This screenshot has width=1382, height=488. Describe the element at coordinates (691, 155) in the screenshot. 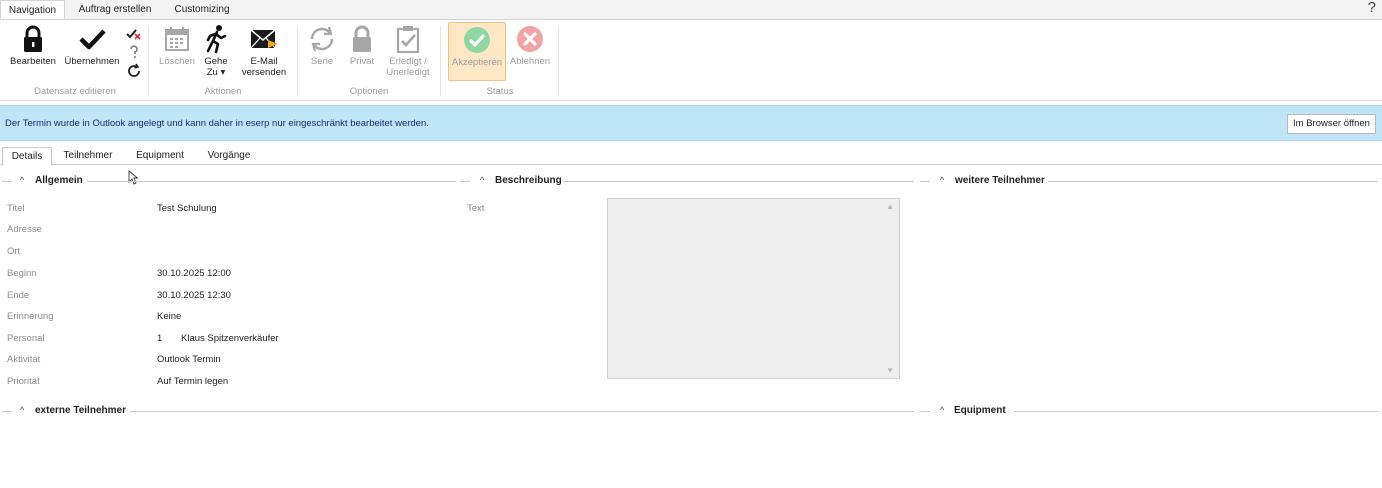

I see `detail-tab-bar: Details Teilnehmer Equipment Vorgänge` at that location.